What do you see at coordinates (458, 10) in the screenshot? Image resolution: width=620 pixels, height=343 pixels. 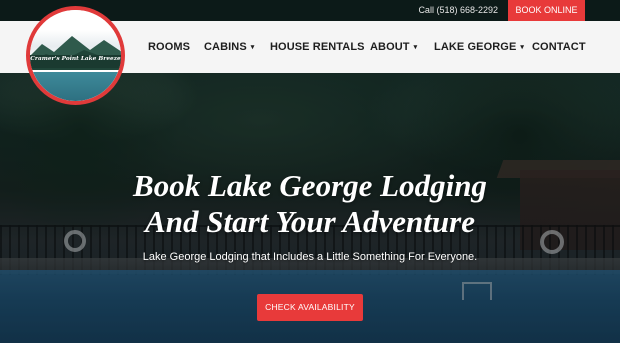 I see `phone-link: Call (518) 668-2292` at bounding box center [458, 10].